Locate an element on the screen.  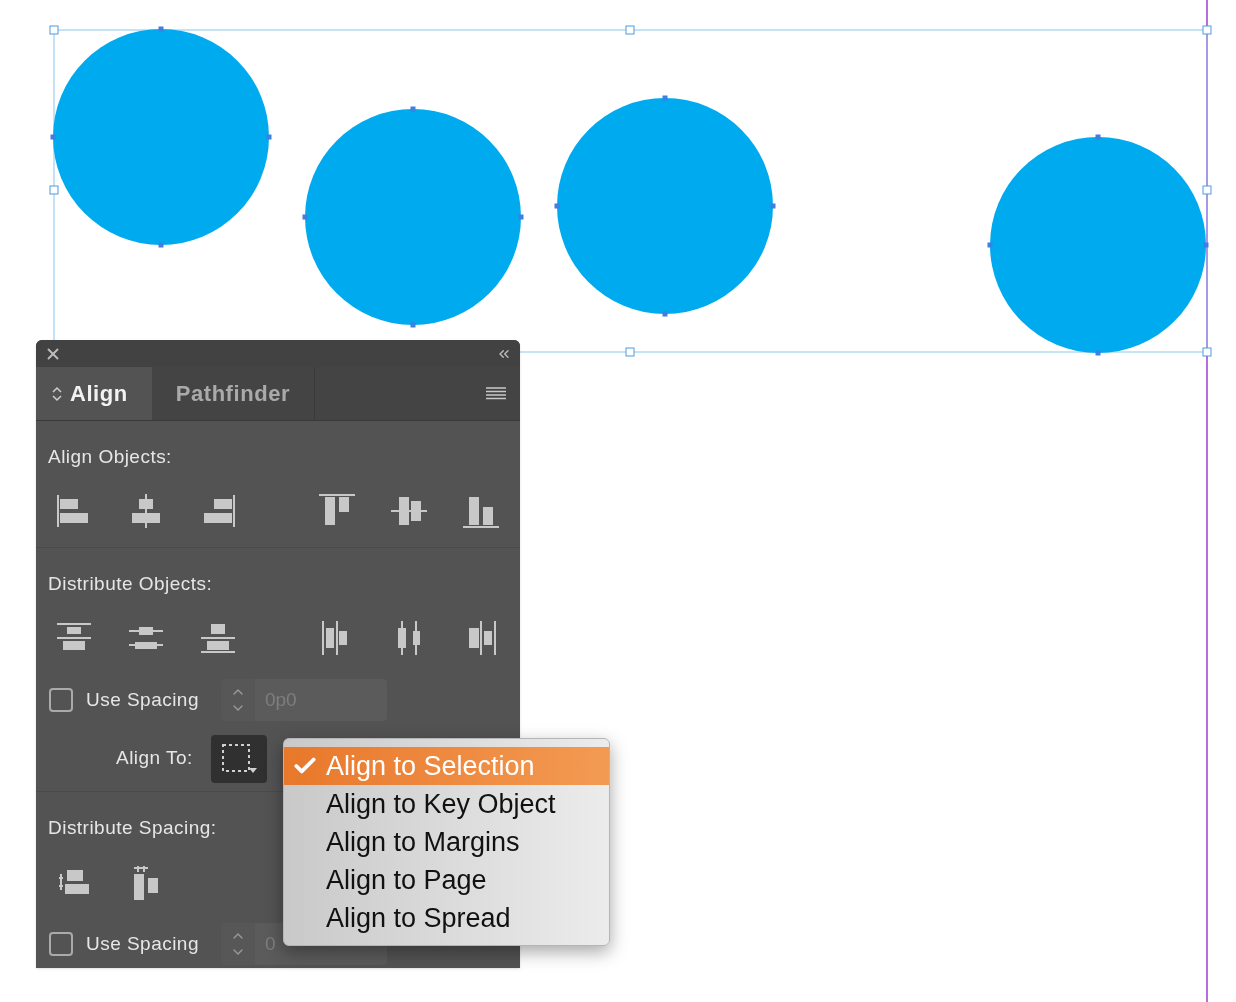
section-title: Distribute Spacing: is located at coordinates (132, 828).